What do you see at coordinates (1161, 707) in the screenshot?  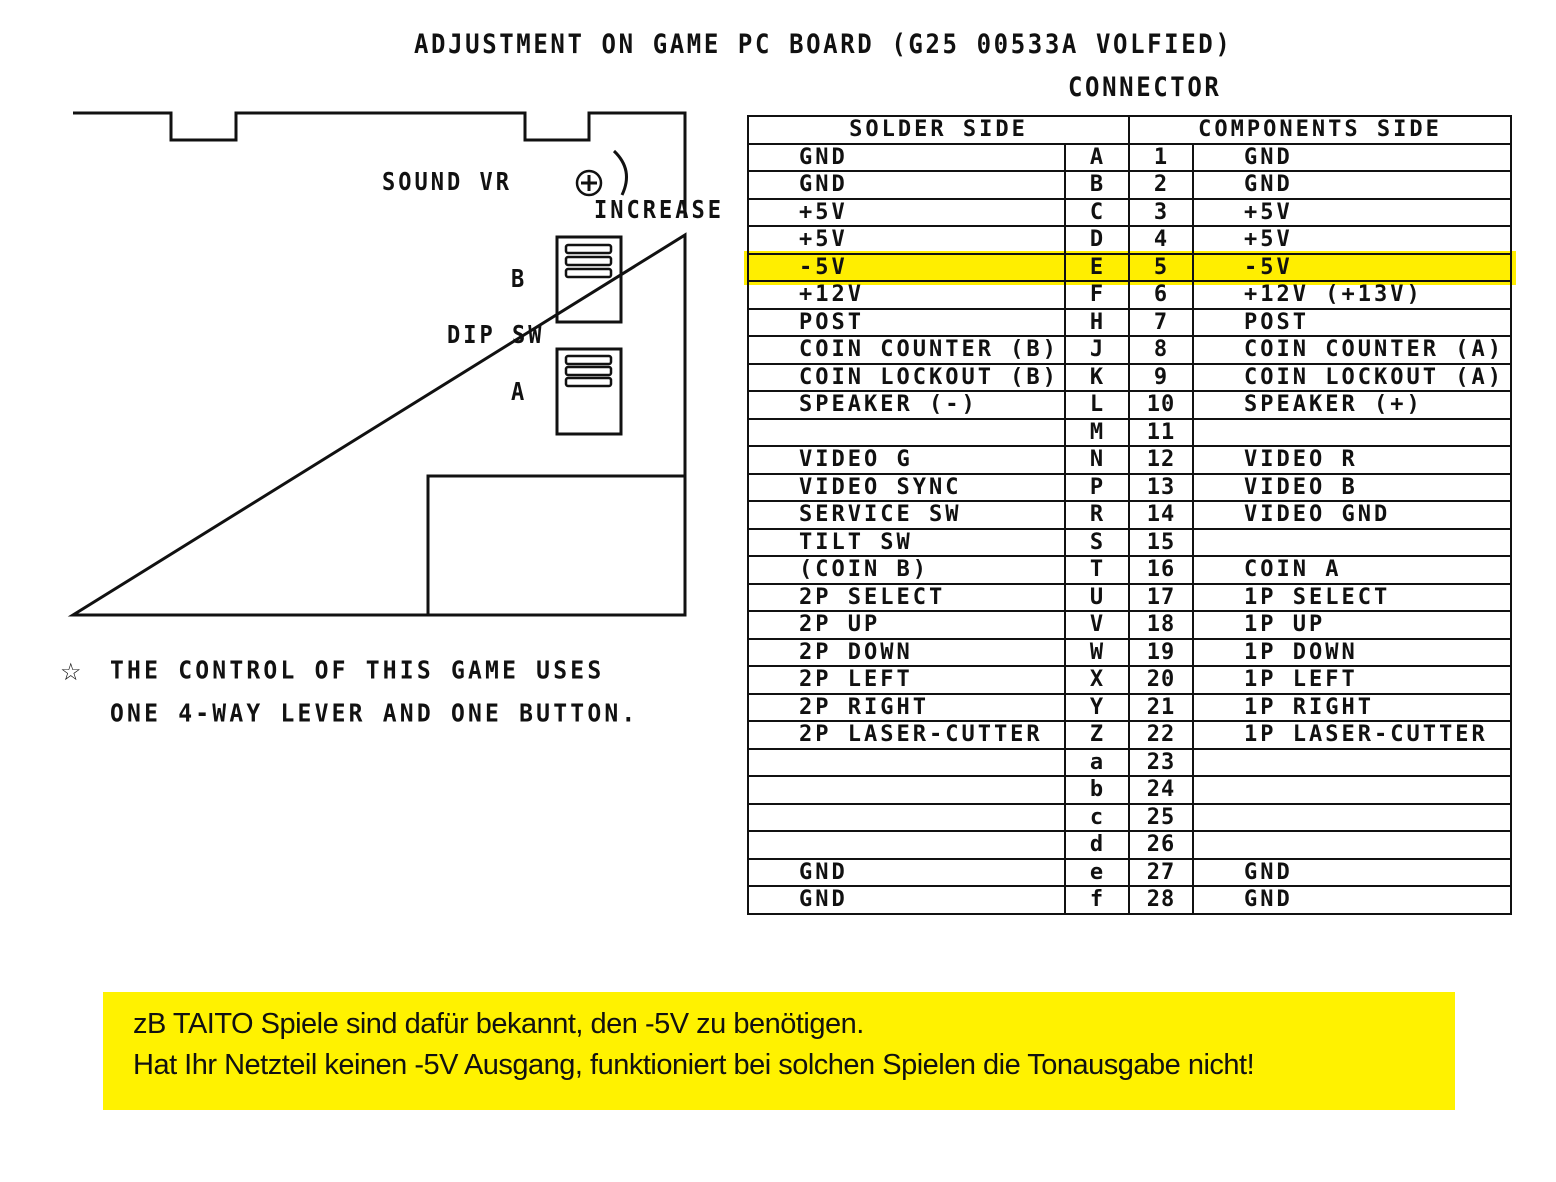 I see `pin-number-cell: 21` at bounding box center [1161, 707].